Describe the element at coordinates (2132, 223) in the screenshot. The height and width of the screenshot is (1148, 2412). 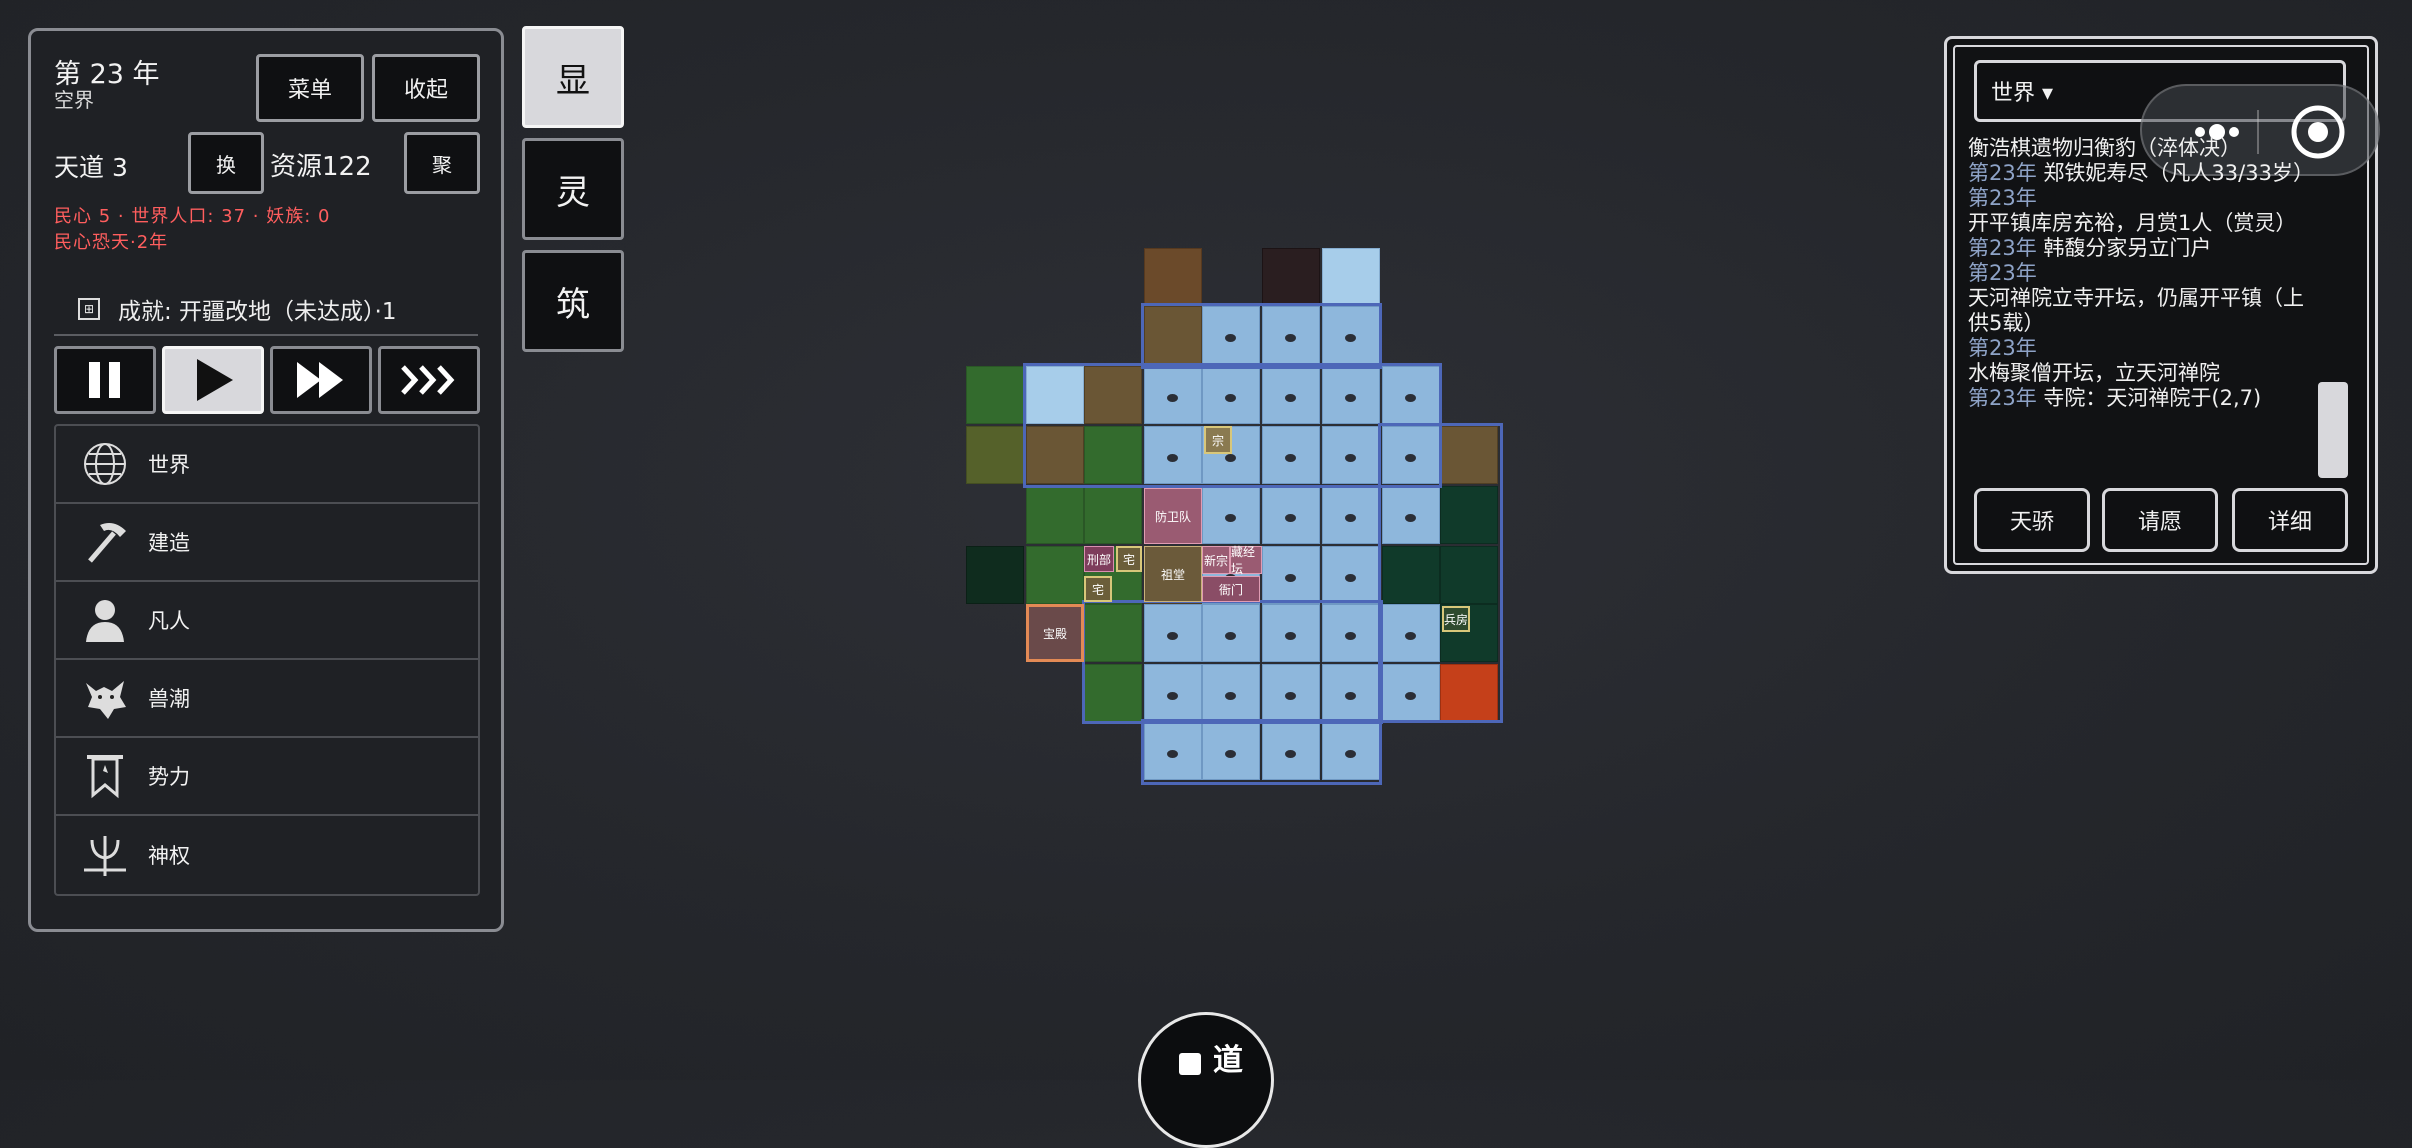
I see `log-entry: 开平镇库房充裕，月赏1人（赏灵）` at that location.